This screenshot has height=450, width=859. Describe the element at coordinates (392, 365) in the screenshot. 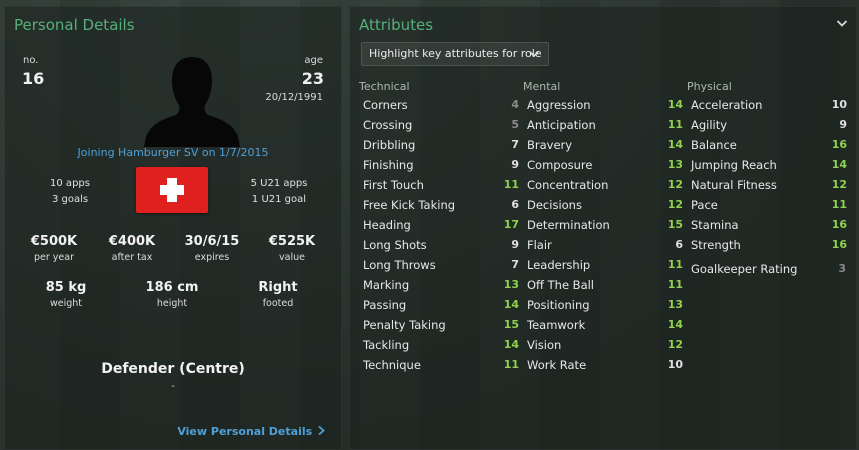

I see `attribute-name: Technique` at that location.